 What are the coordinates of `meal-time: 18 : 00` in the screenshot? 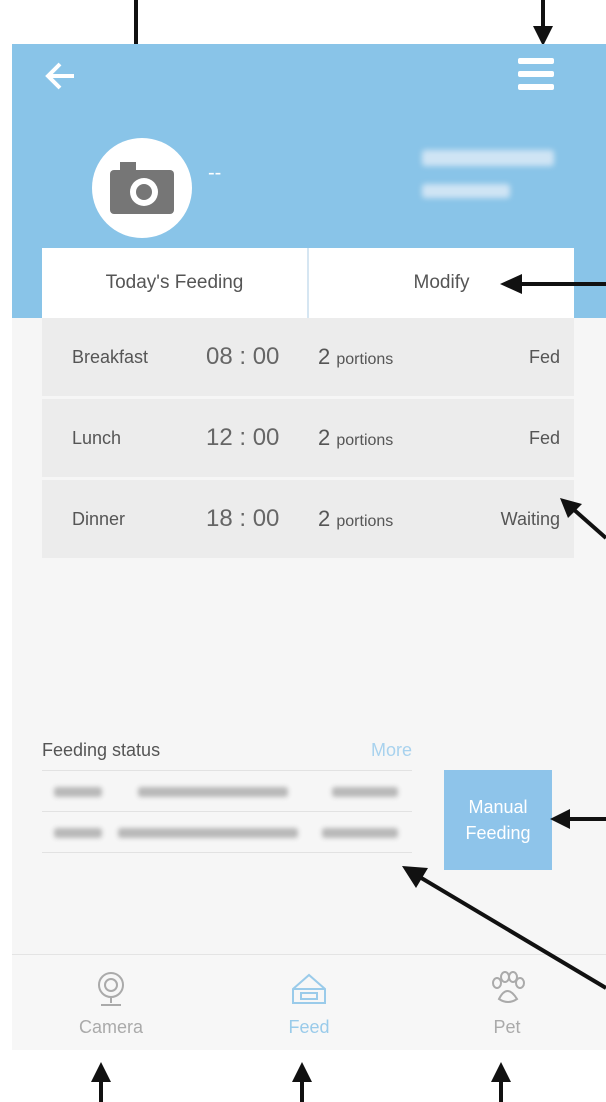 It's located at (243, 518).